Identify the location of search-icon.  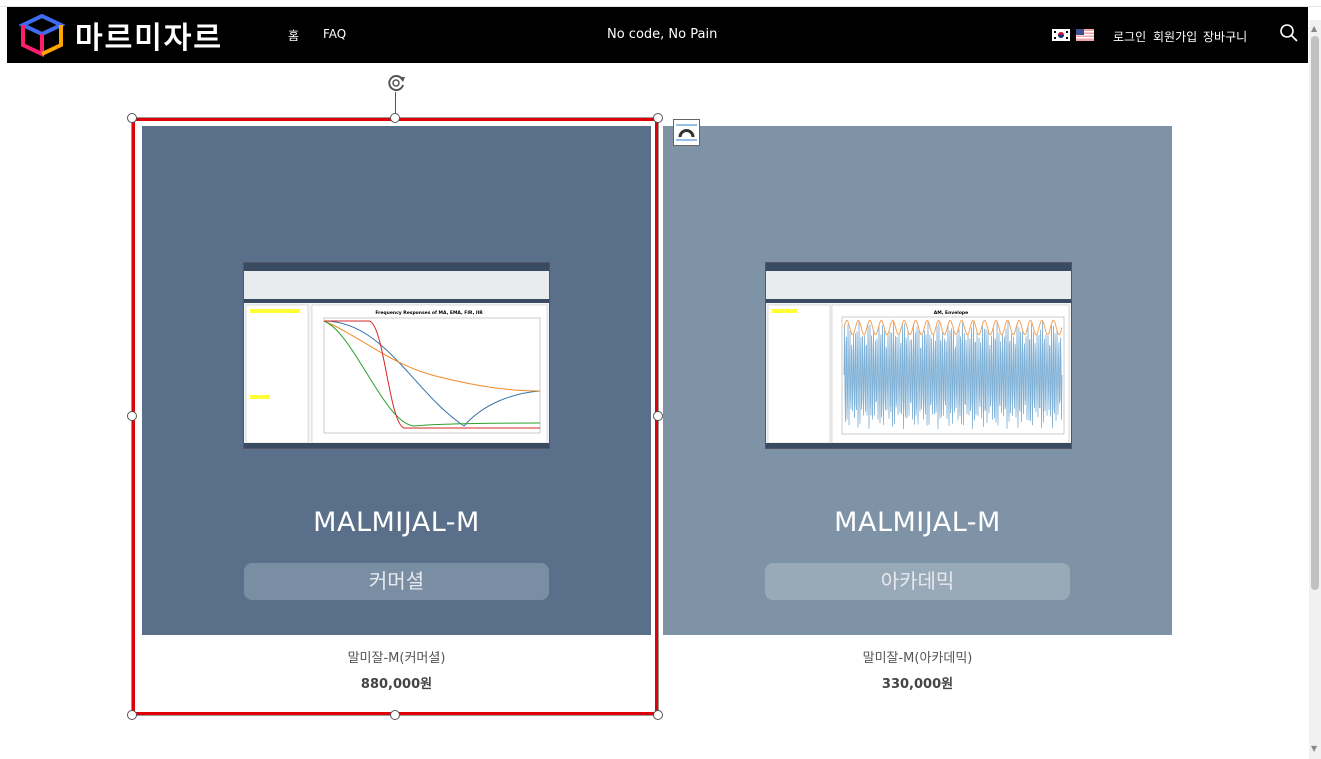
(1289, 33).